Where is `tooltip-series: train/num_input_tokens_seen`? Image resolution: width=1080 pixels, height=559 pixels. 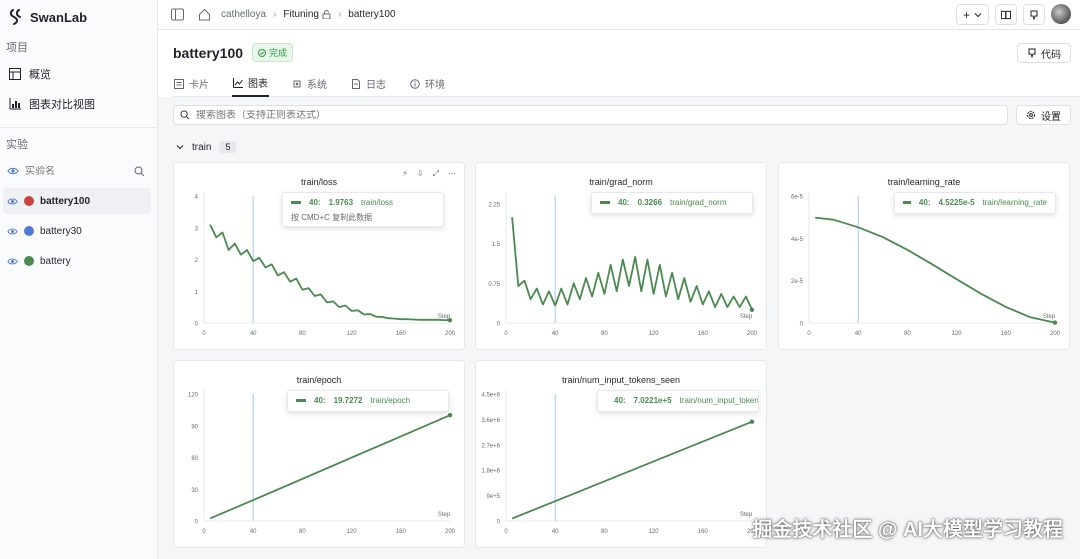 tooltip-series: train/num_input_tokens_seen is located at coordinates (719, 400).